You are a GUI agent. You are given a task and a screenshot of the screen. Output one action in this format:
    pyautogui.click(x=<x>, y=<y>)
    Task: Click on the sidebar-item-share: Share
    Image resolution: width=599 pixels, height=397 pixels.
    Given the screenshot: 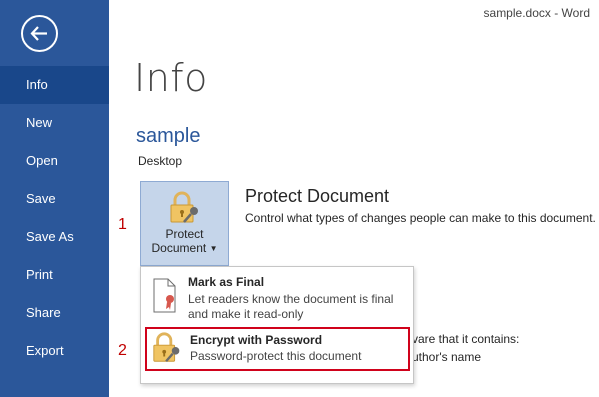 What is the action you would take?
    pyautogui.click(x=54, y=313)
    